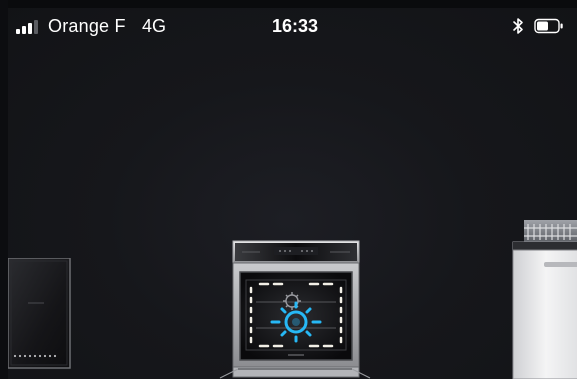 This screenshot has height=379, width=577. Describe the element at coordinates (29, 27) in the screenshot. I see `signal-strength-icon` at that location.